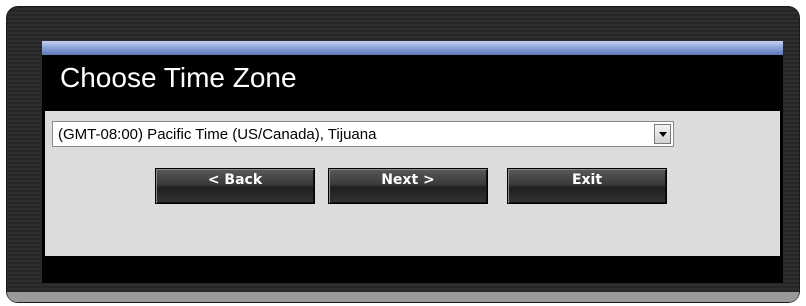 This screenshot has width=806, height=306. I want to click on next-button: Next >, so click(408, 186).